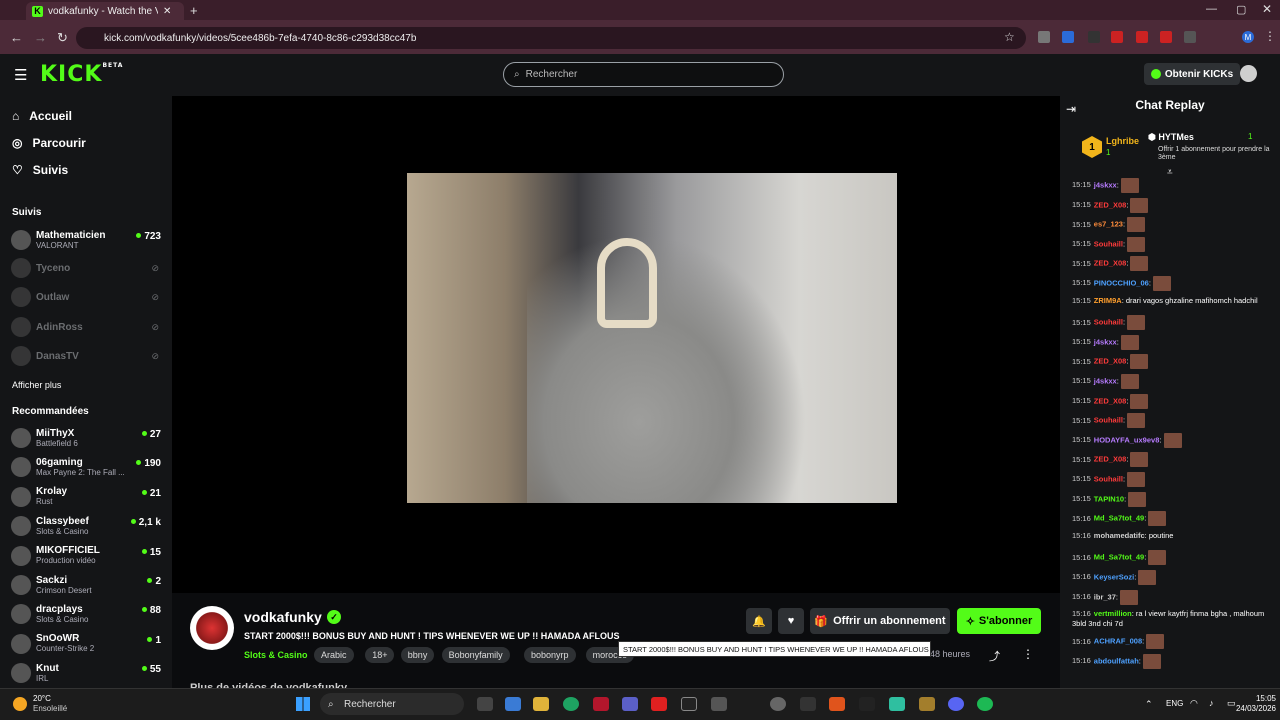  Describe the element at coordinates (513, 704) in the screenshot. I see `copilot-icon` at that location.